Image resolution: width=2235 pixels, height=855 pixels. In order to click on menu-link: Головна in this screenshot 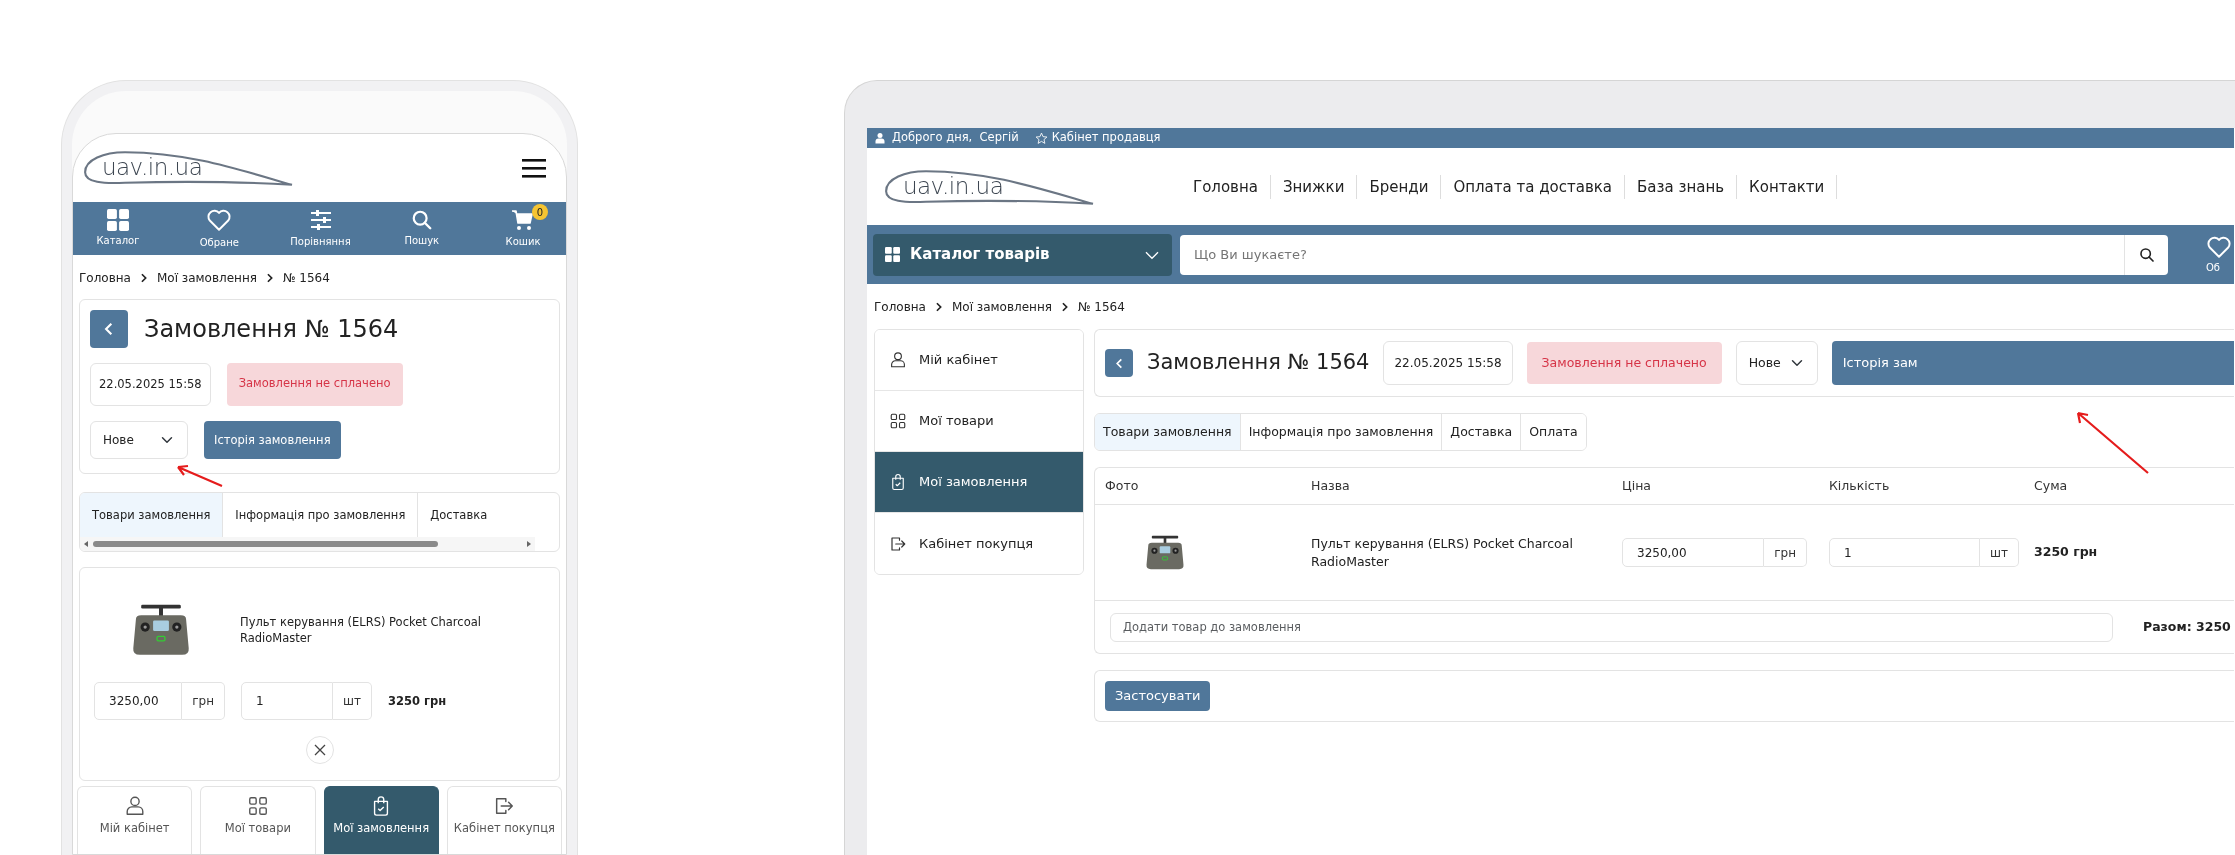, I will do `click(1232, 186)`.